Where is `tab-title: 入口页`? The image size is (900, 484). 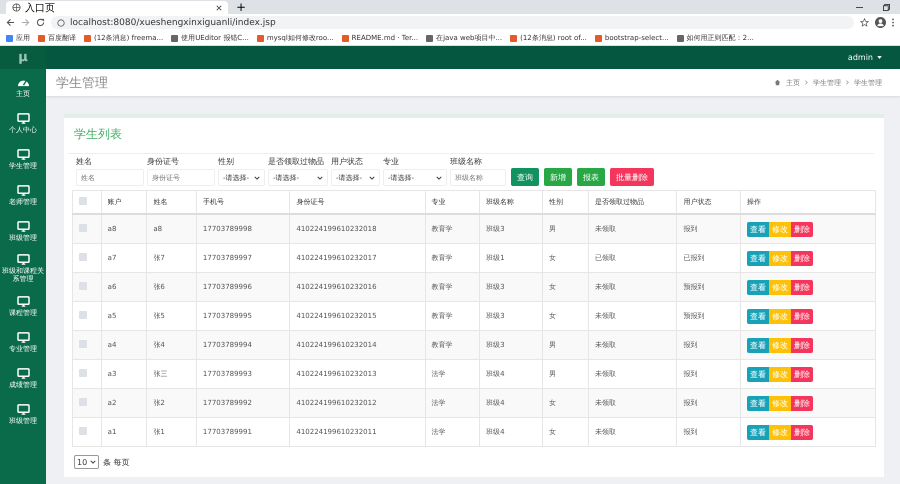 tab-title: 入口页 is located at coordinates (40, 8).